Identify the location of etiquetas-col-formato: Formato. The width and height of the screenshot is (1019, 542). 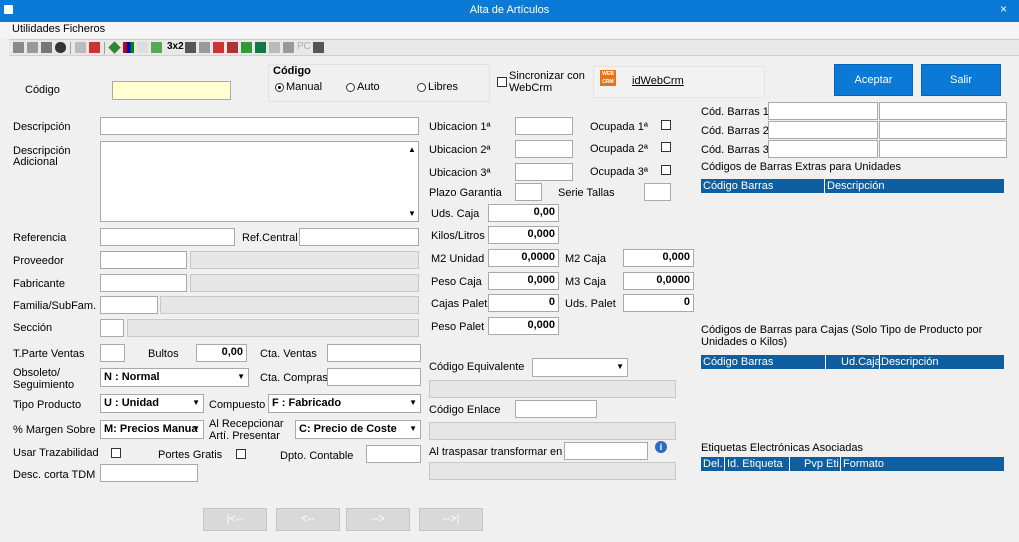
(863, 464).